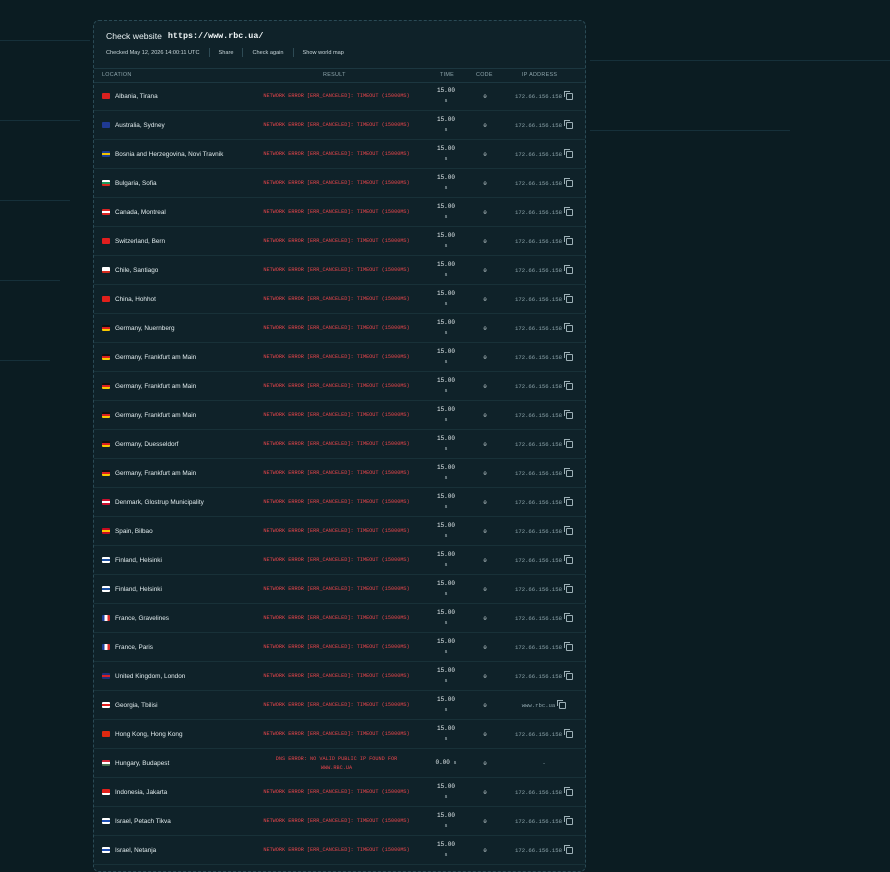 The height and width of the screenshot is (872, 890). What do you see at coordinates (226, 53) in the screenshot?
I see `share-link: Share` at bounding box center [226, 53].